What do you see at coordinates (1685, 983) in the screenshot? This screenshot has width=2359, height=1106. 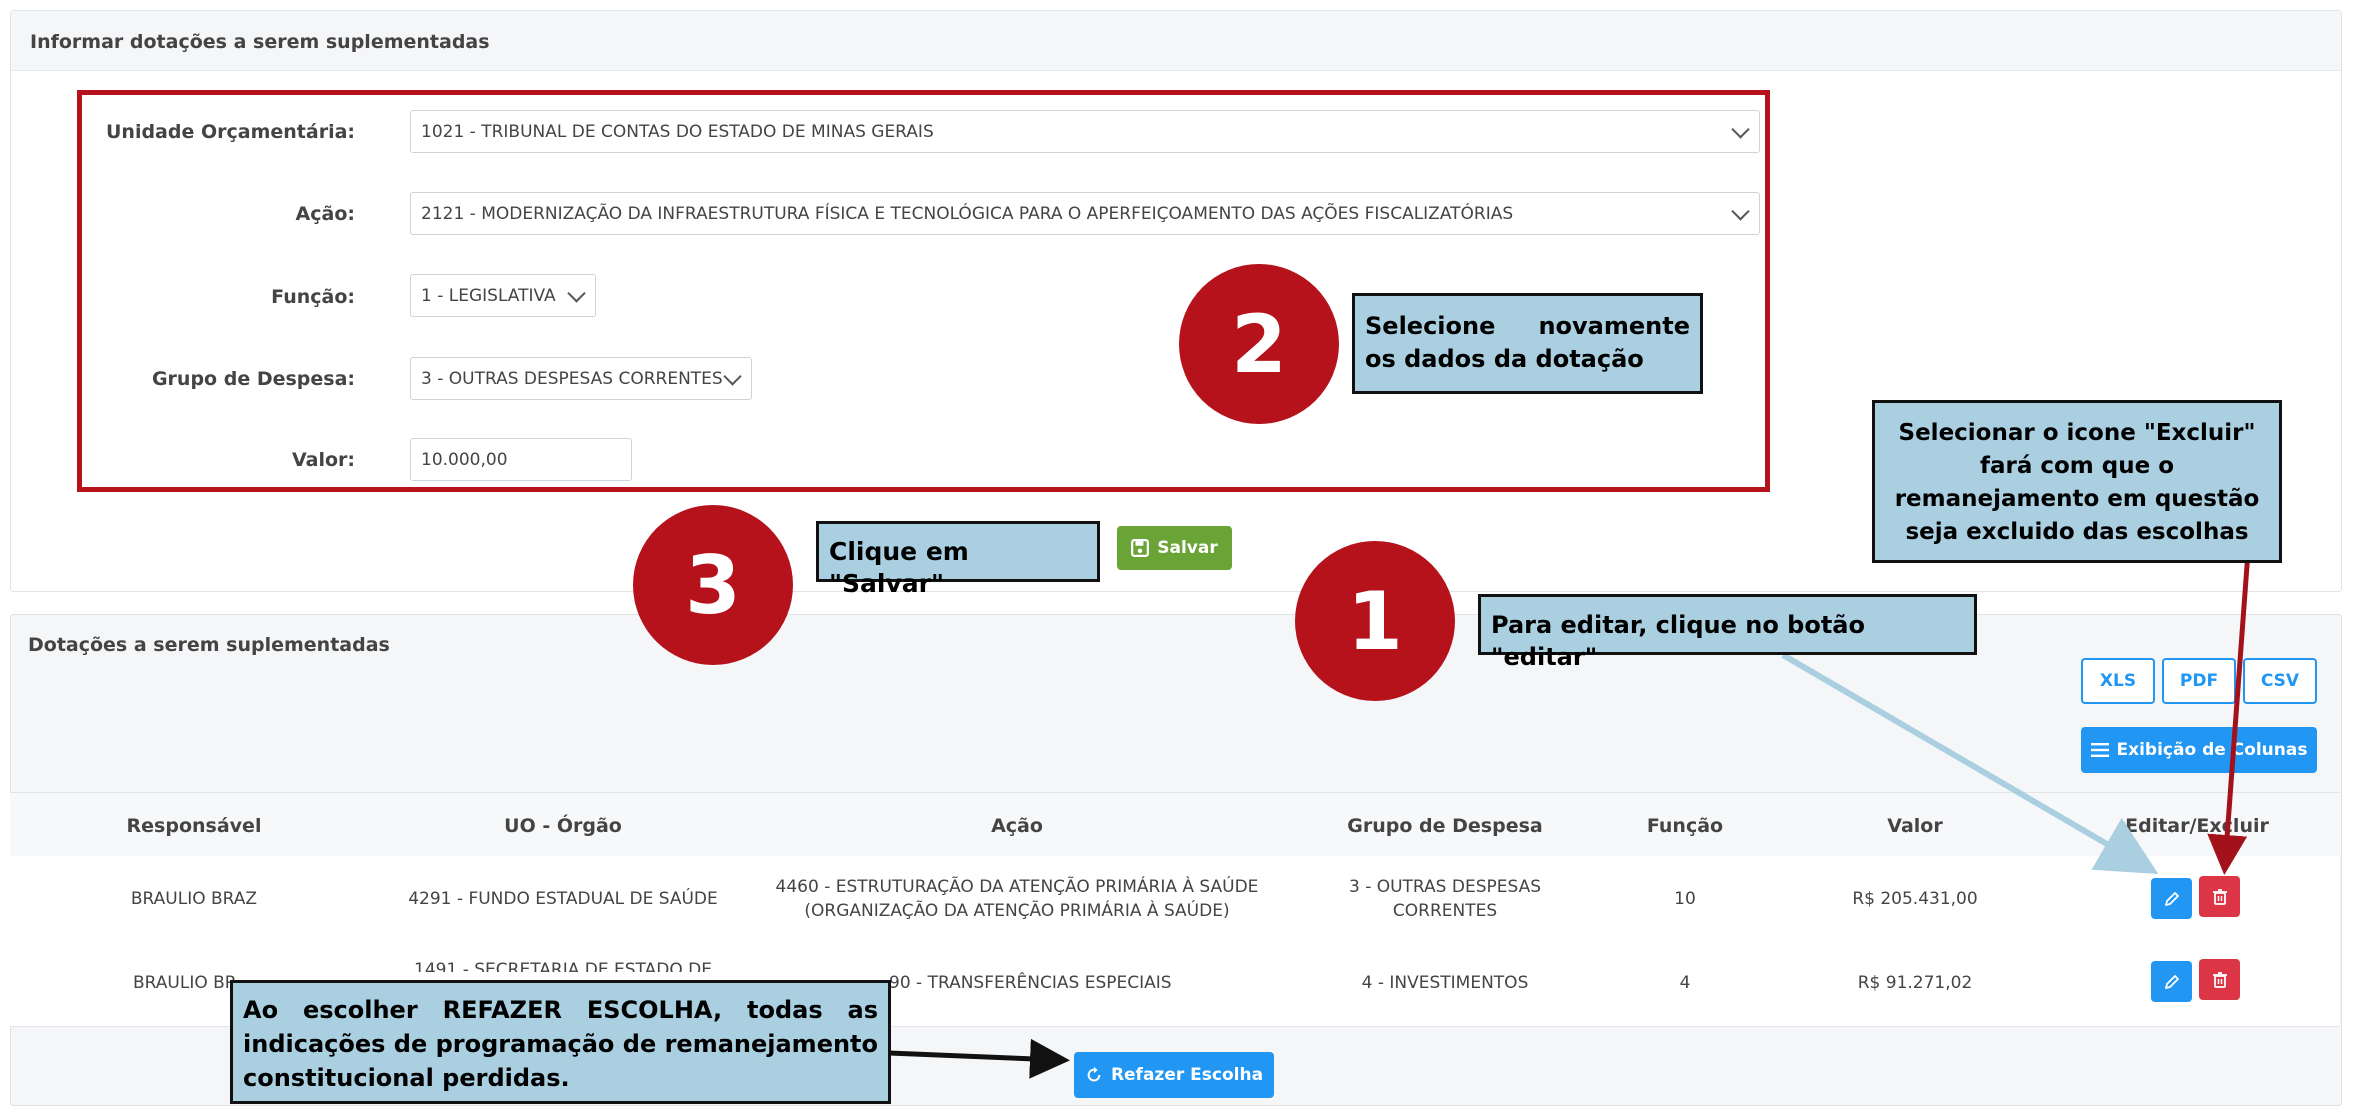 I see `cell-funcao: 4` at bounding box center [1685, 983].